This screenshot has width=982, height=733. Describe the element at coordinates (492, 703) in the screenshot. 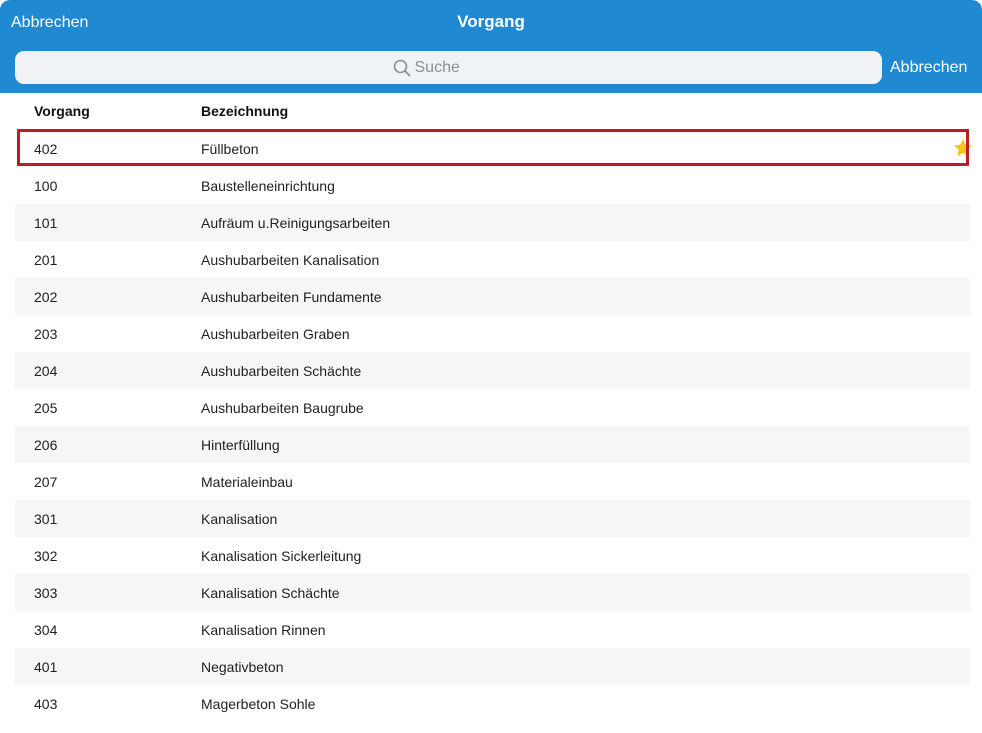

I see `table-row: 403 Magerbeton Sohle` at that location.